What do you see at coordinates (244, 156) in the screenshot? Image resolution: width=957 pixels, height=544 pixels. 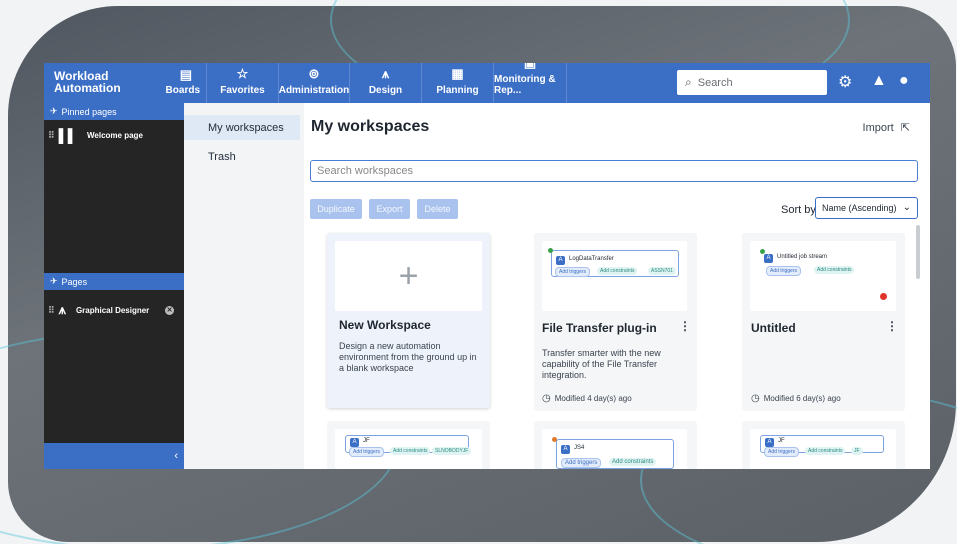 I see `subnav-trash: Trash` at bounding box center [244, 156].